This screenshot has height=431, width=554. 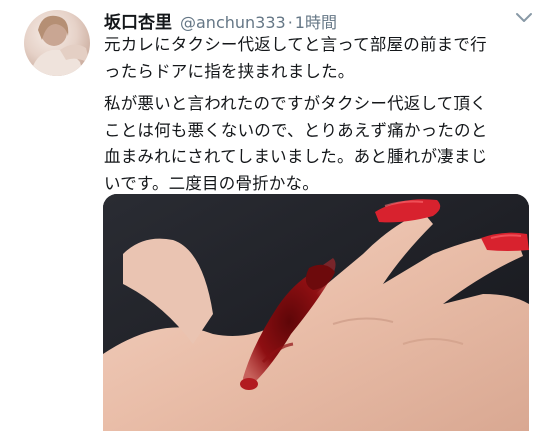 What do you see at coordinates (233, 22) in the screenshot?
I see `author-handle: @anchun333` at bounding box center [233, 22].